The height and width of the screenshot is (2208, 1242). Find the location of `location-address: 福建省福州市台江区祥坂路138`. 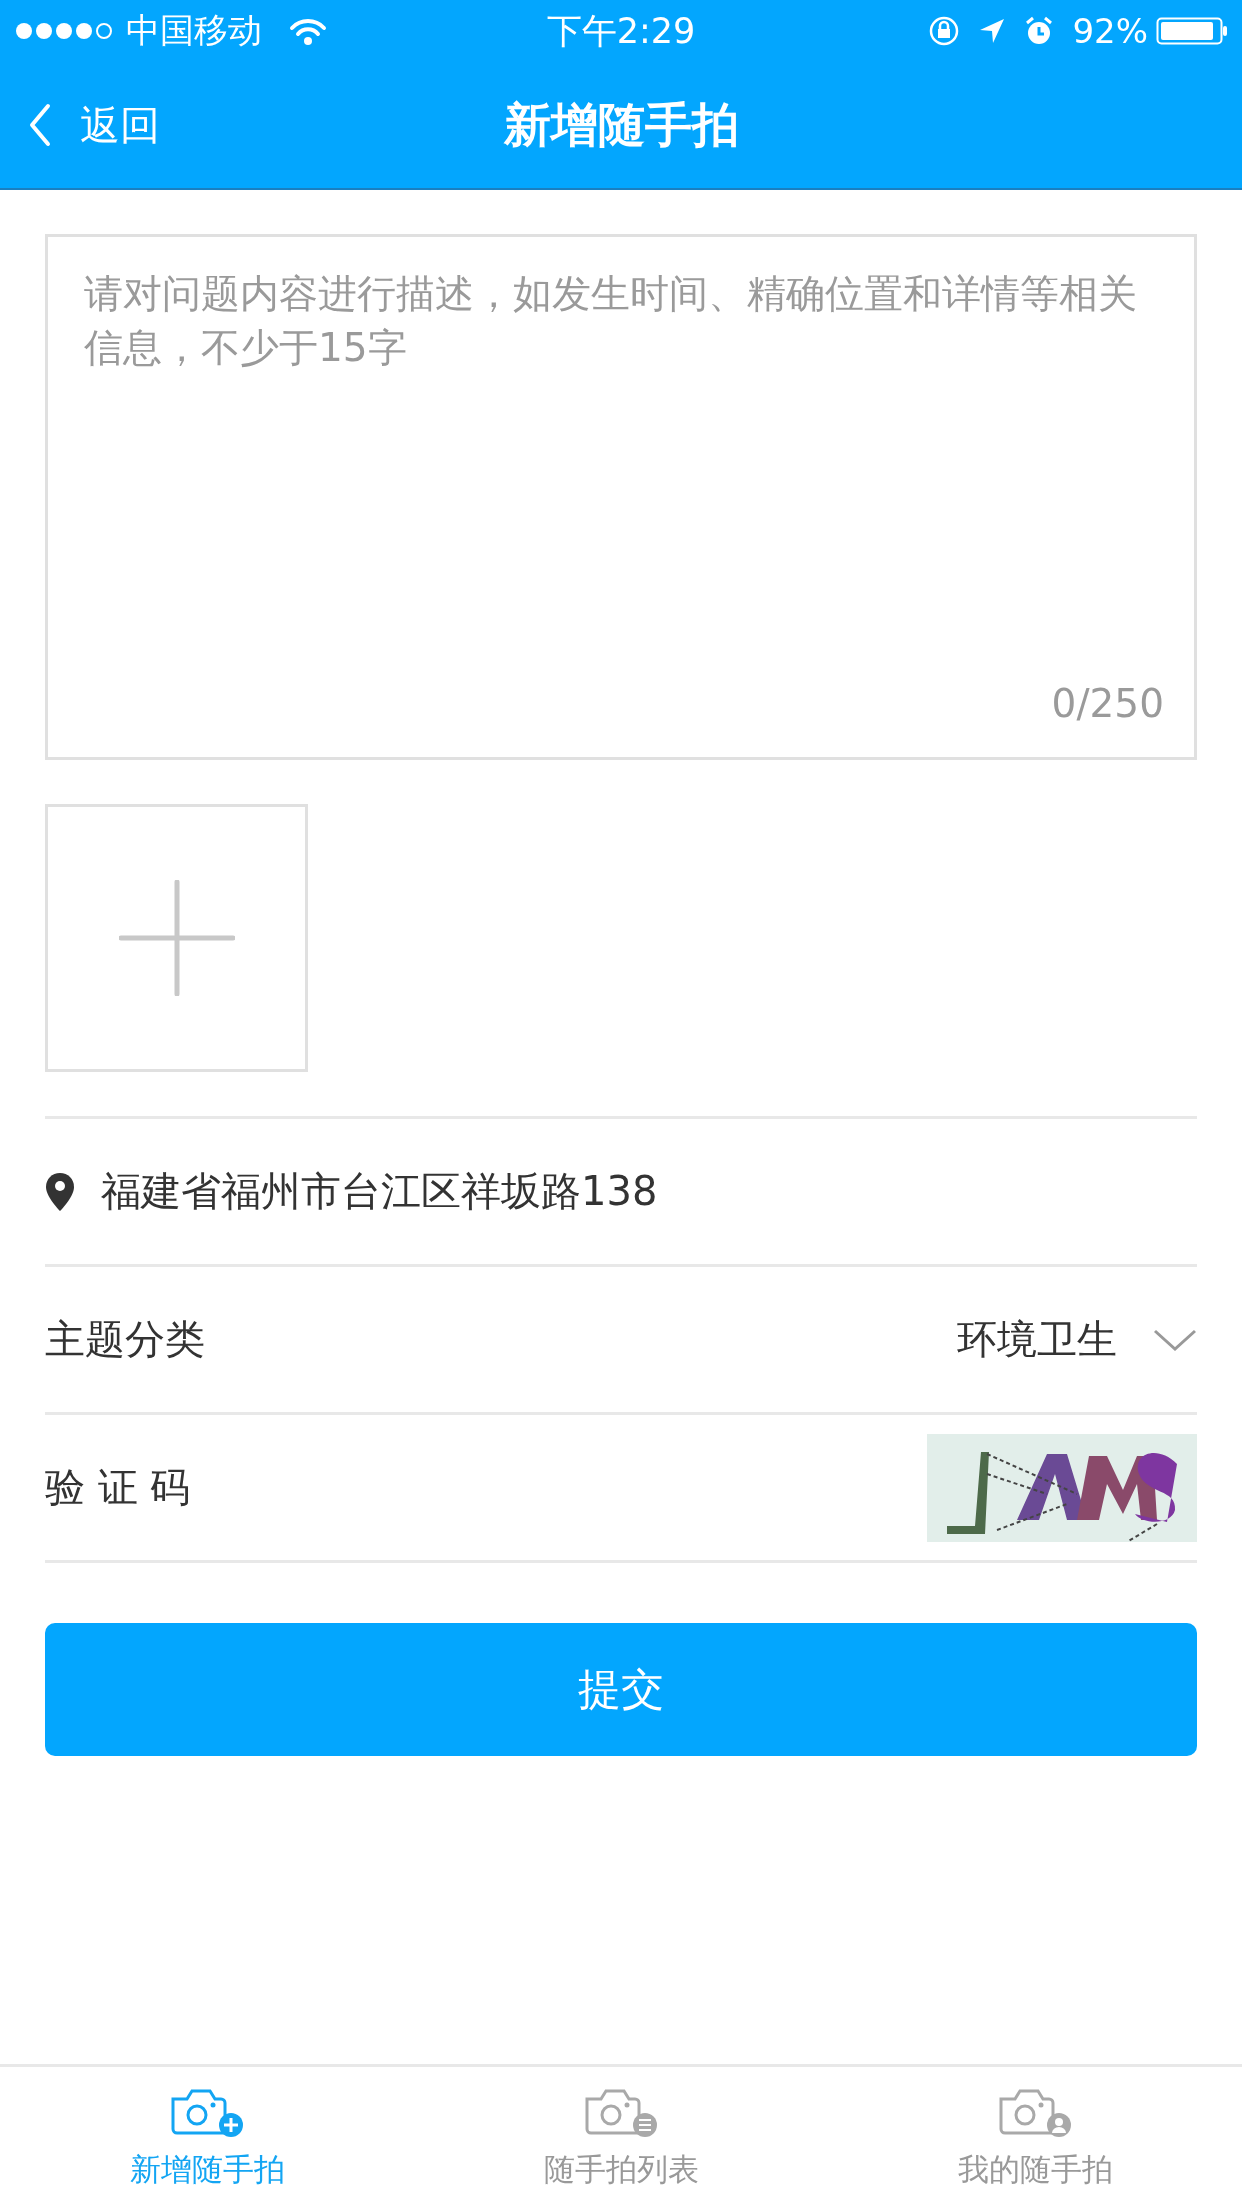

location-address: 福建省福州市台江区祥坂路138 is located at coordinates (379, 1191).